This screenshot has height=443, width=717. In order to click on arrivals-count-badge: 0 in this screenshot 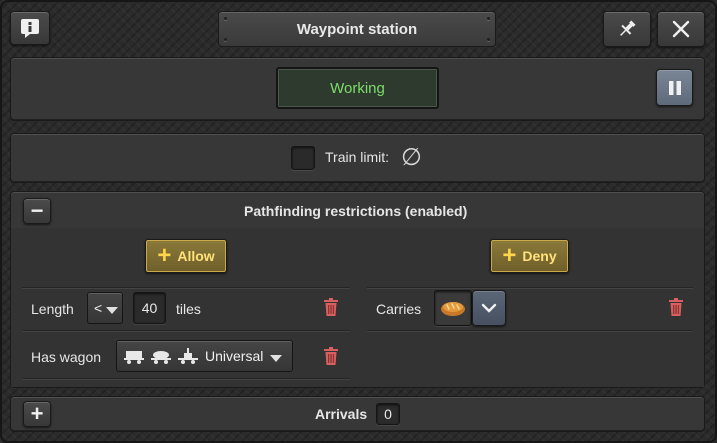, I will do `click(388, 414)`.